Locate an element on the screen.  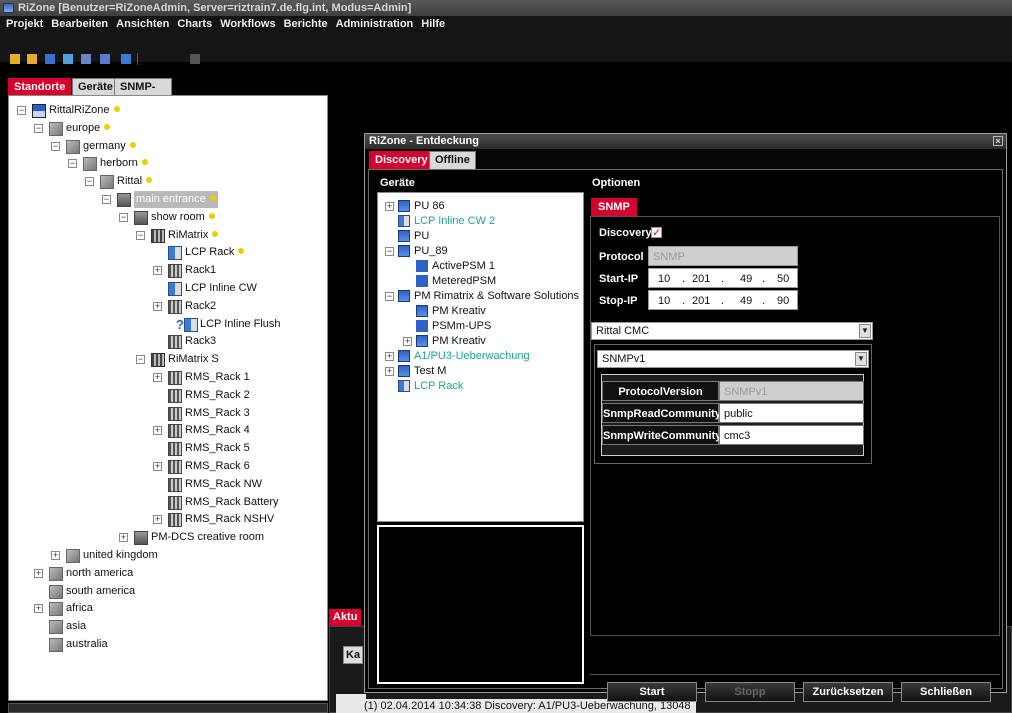
start-ip-field: 10 . 201 . 49 . 50 is located at coordinates (723, 278).